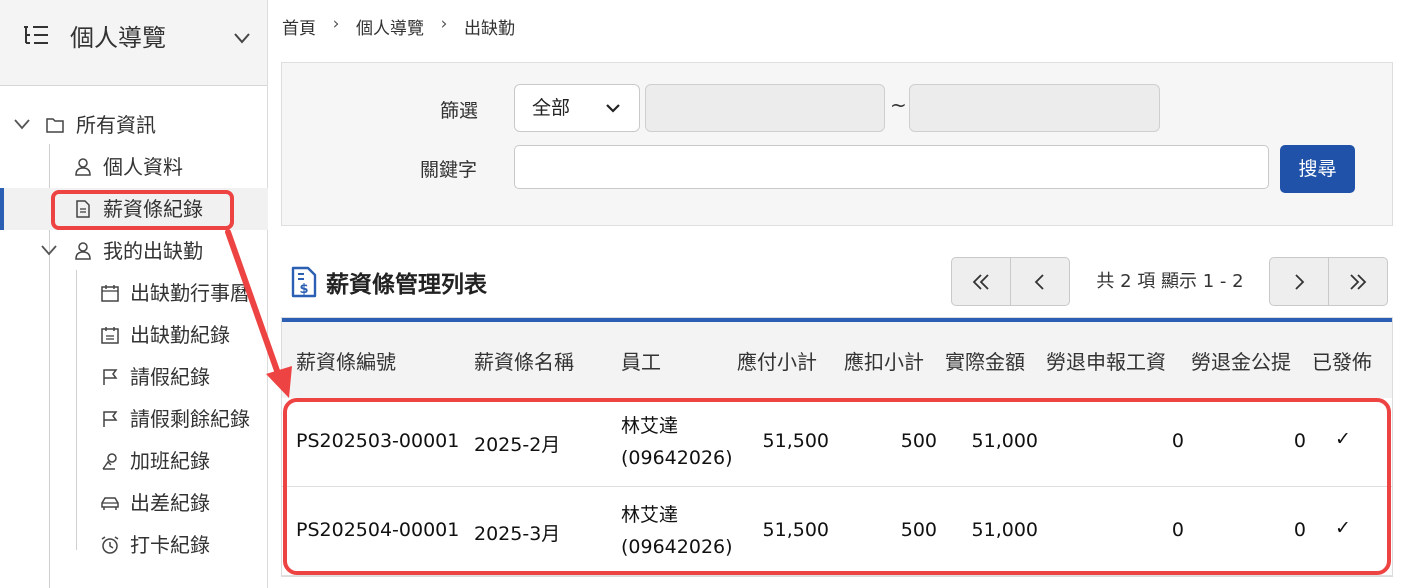  What do you see at coordinates (1317, 169) in the screenshot?
I see `search-button: 搜尋` at bounding box center [1317, 169].